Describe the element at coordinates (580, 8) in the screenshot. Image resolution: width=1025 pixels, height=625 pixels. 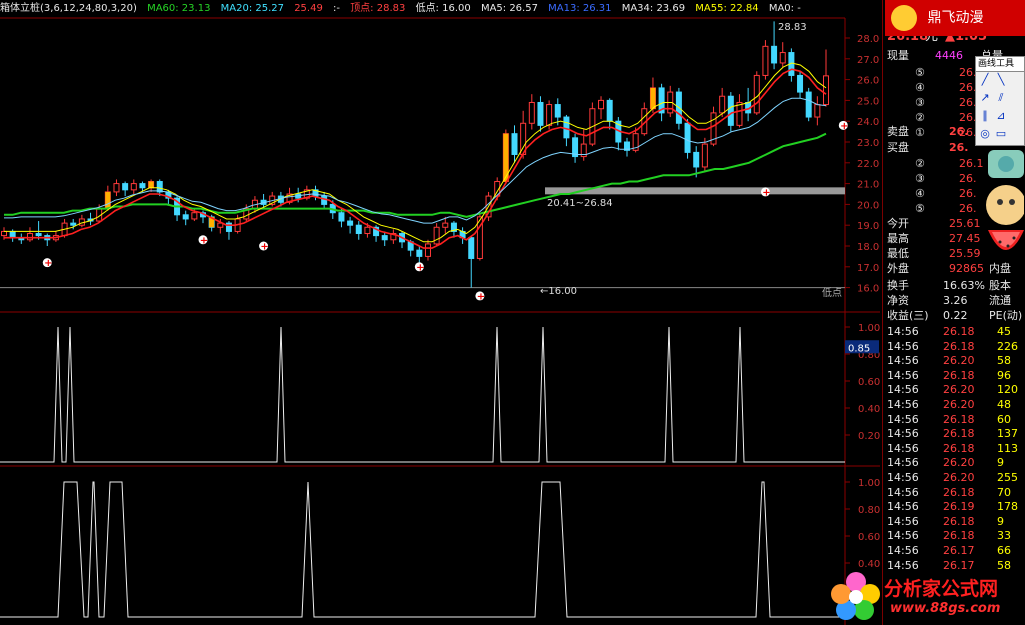
I see `ma13-value: MA13: 26.31` at that location.